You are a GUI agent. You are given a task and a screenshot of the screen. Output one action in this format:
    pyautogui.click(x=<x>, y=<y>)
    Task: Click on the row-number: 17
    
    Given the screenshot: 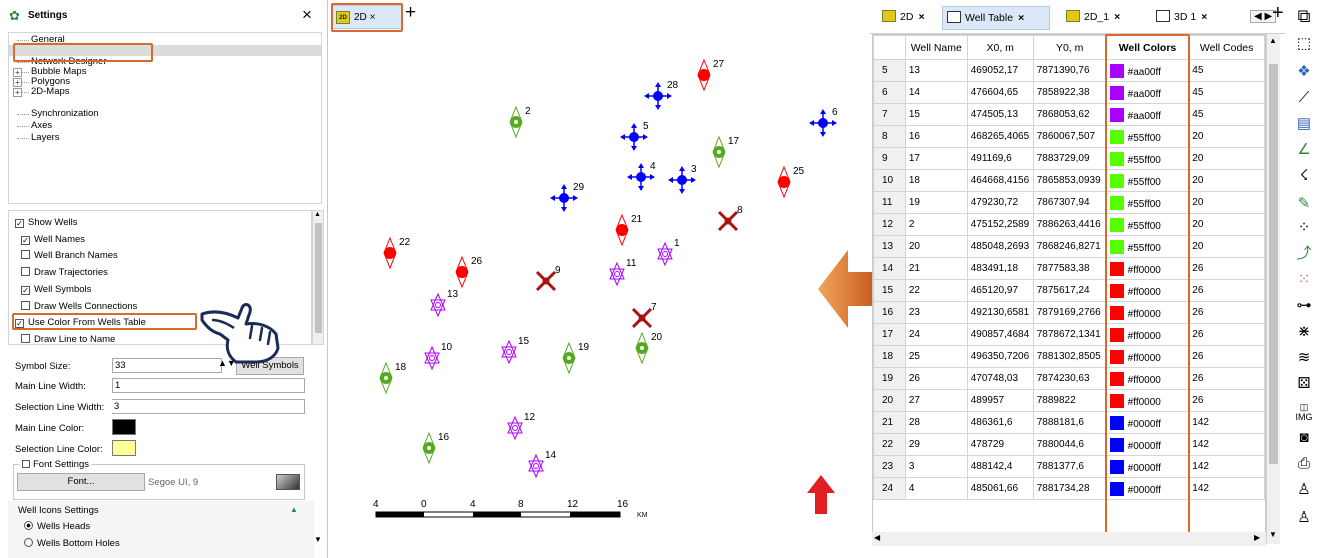 What is the action you would take?
    pyautogui.click(x=889, y=334)
    